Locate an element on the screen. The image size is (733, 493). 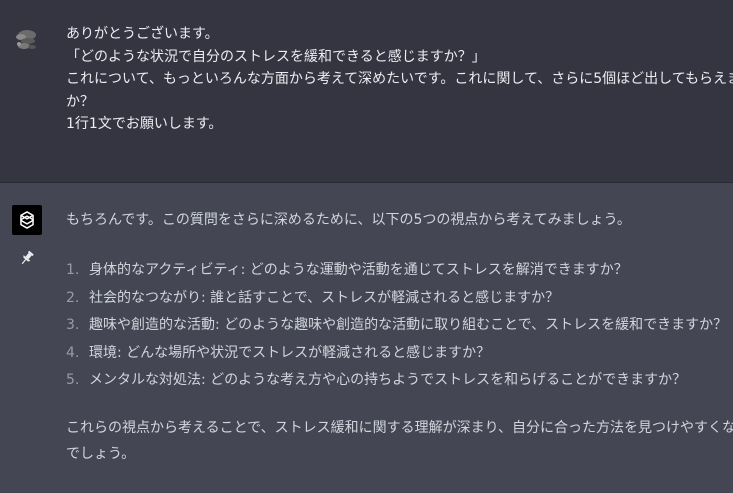
openai-logo-icon is located at coordinates (27, 220).